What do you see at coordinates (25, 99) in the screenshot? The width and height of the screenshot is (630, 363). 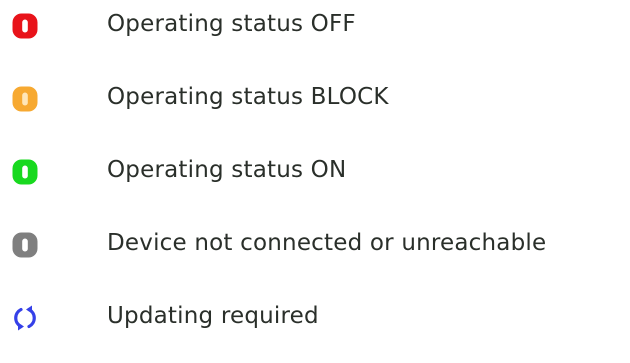 I see `status-block-icon` at bounding box center [25, 99].